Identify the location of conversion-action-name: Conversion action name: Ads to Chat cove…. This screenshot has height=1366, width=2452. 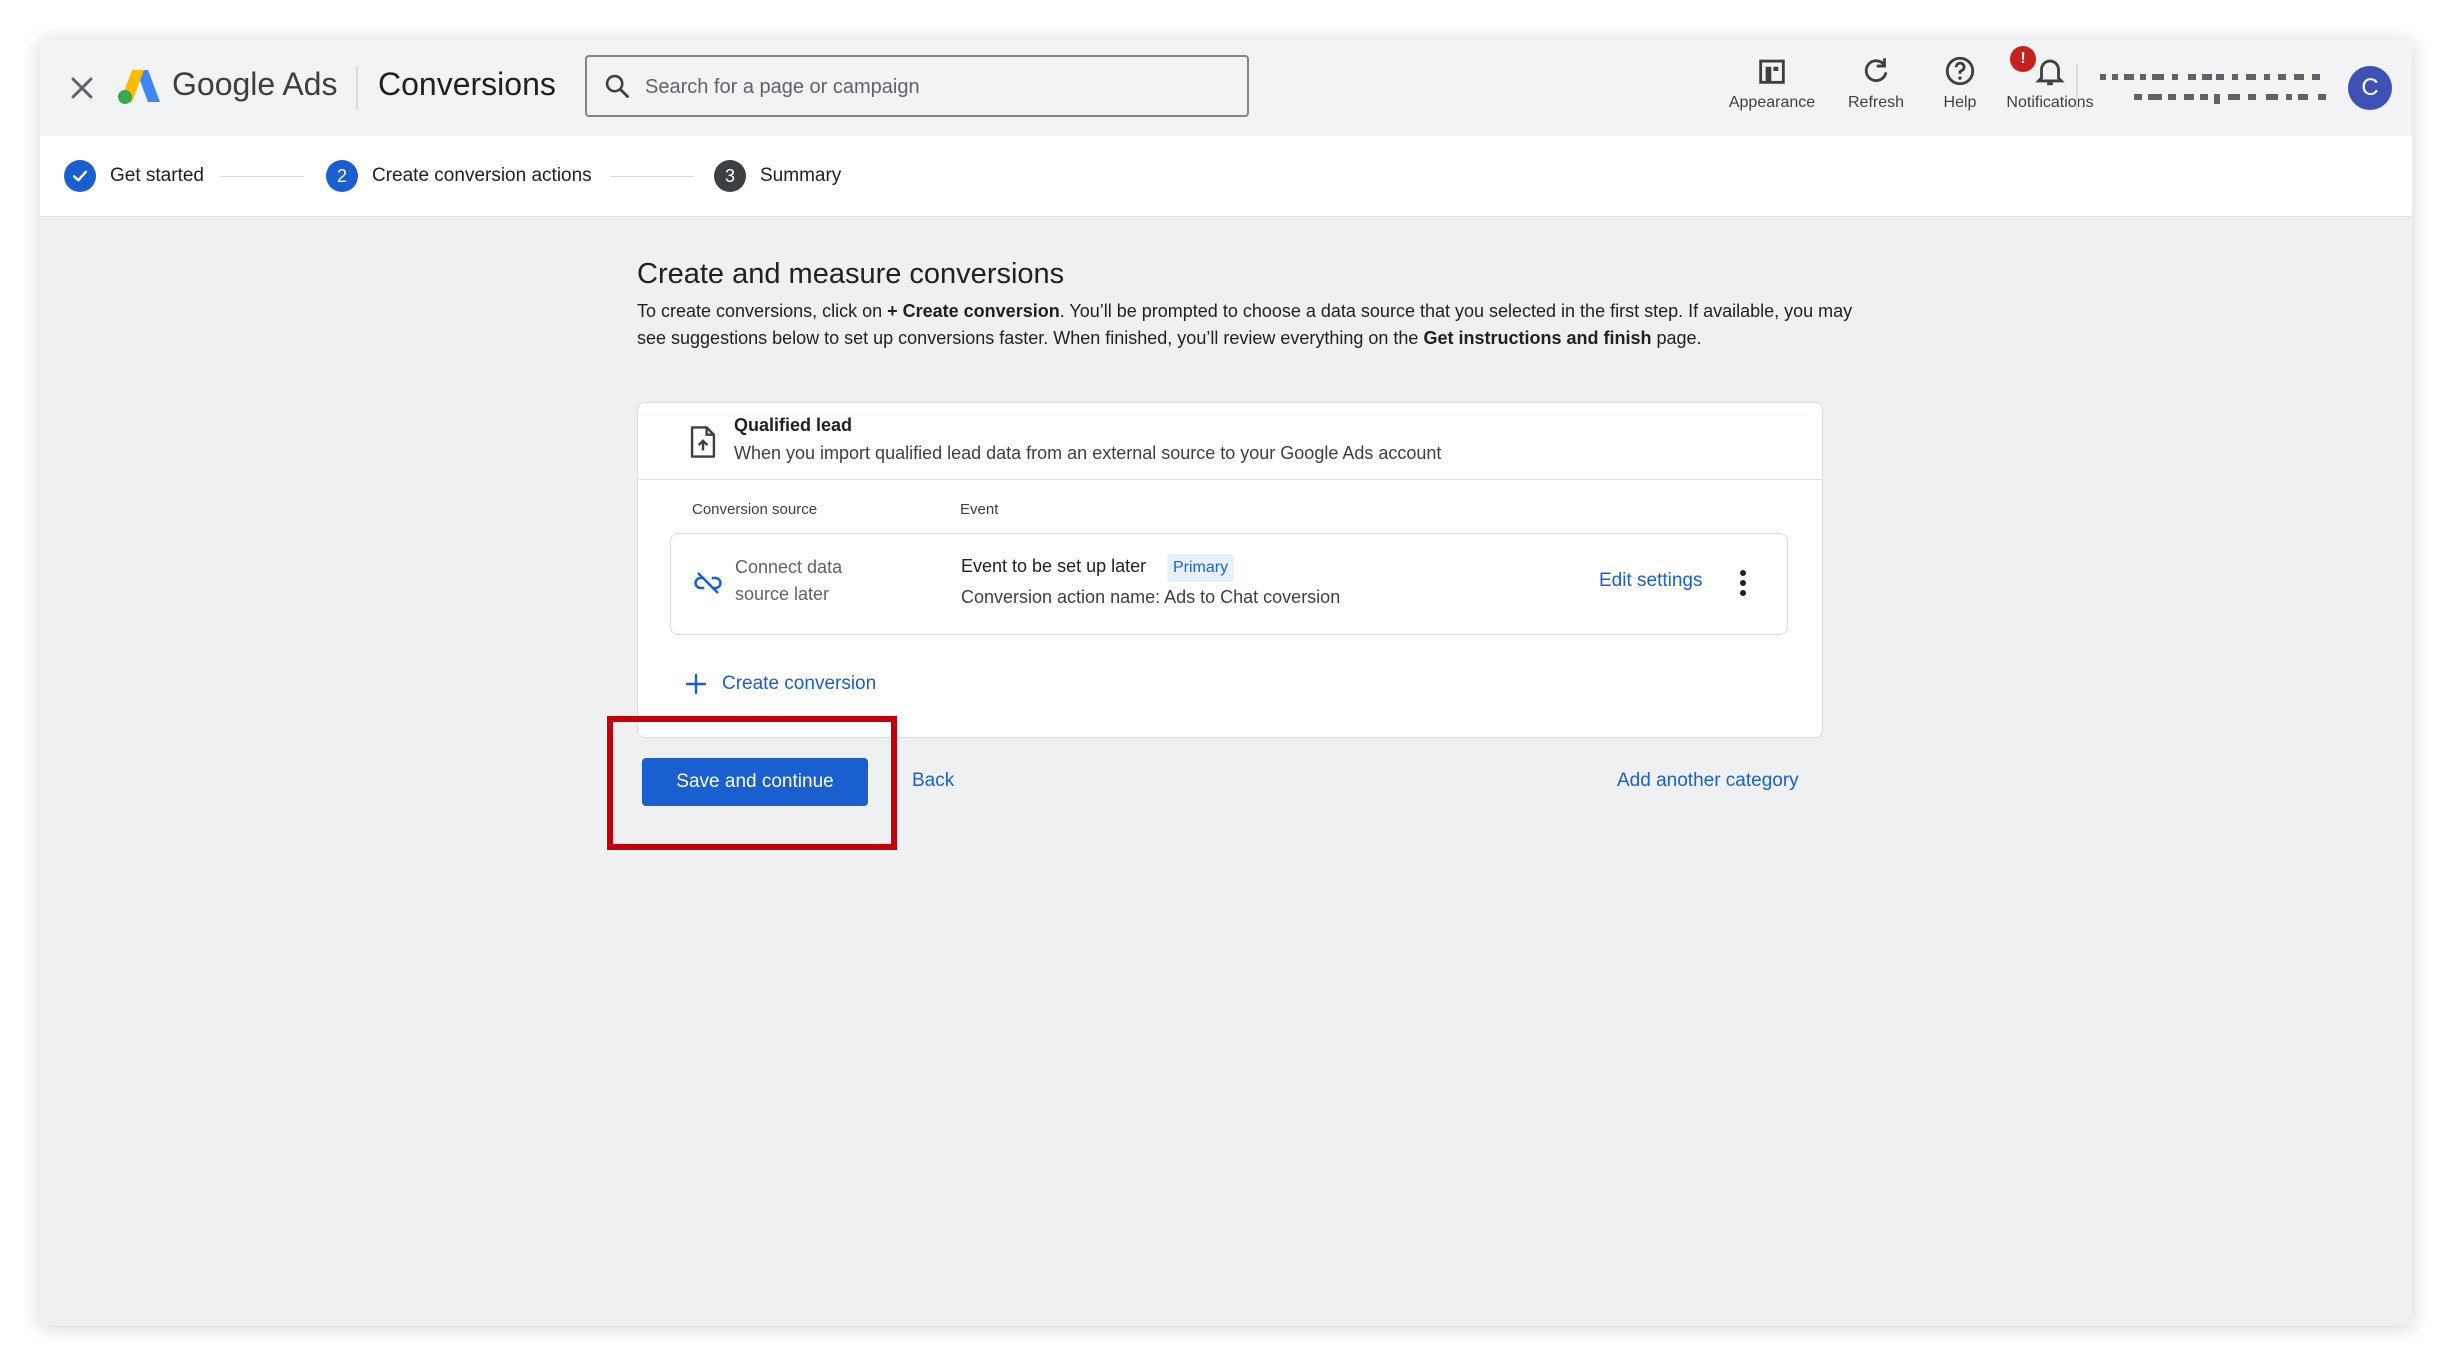
(1151, 597).